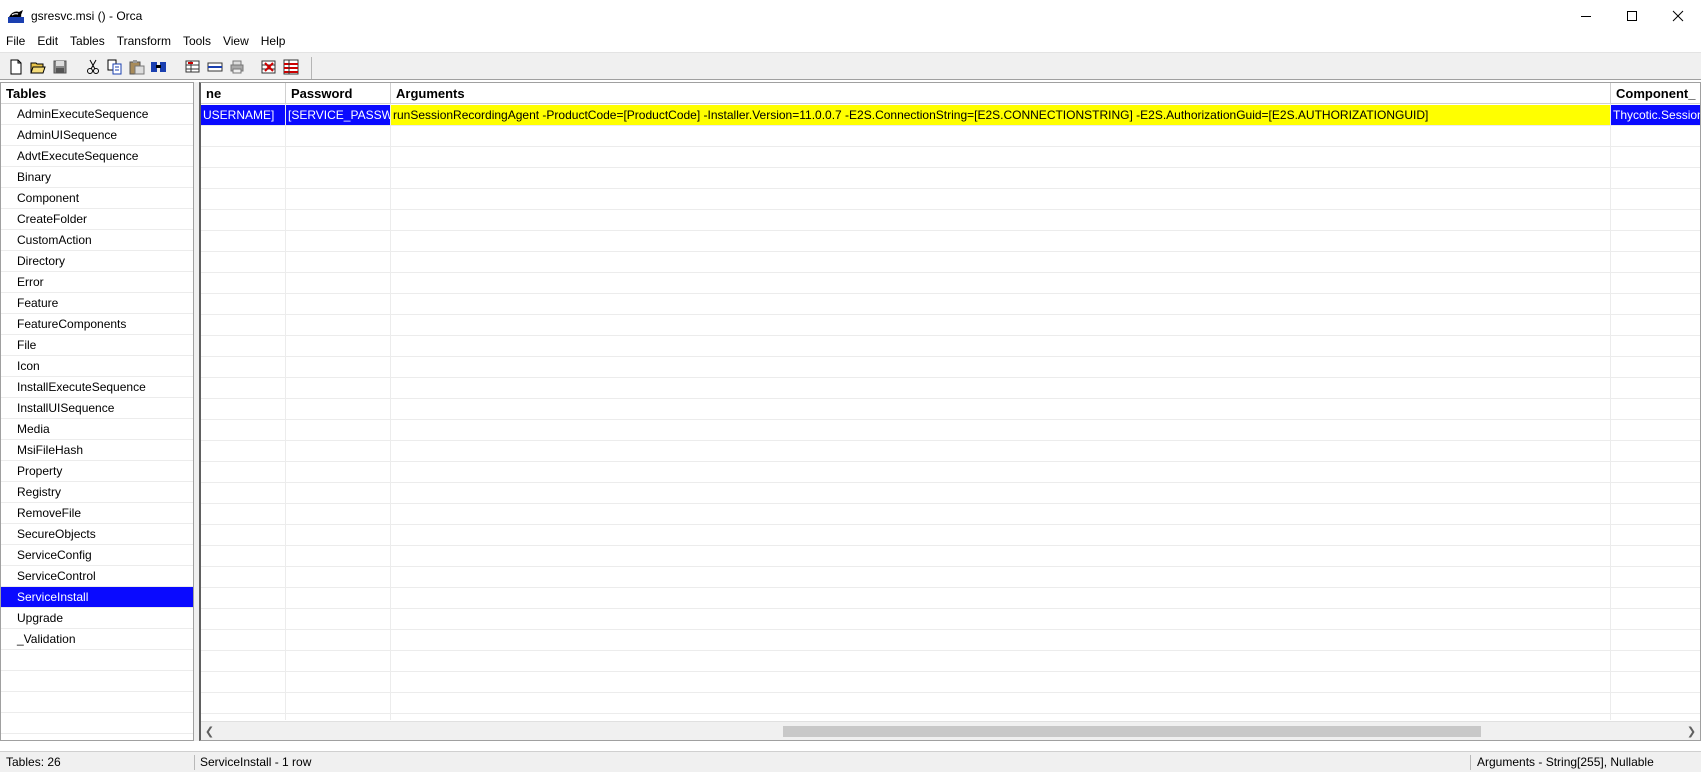 The height and width of the screenshot is (772, 1701). Describe the element at coordinates (97, 324) in the screenshot. I see `table-list-item: FeatureComponents` at that location.